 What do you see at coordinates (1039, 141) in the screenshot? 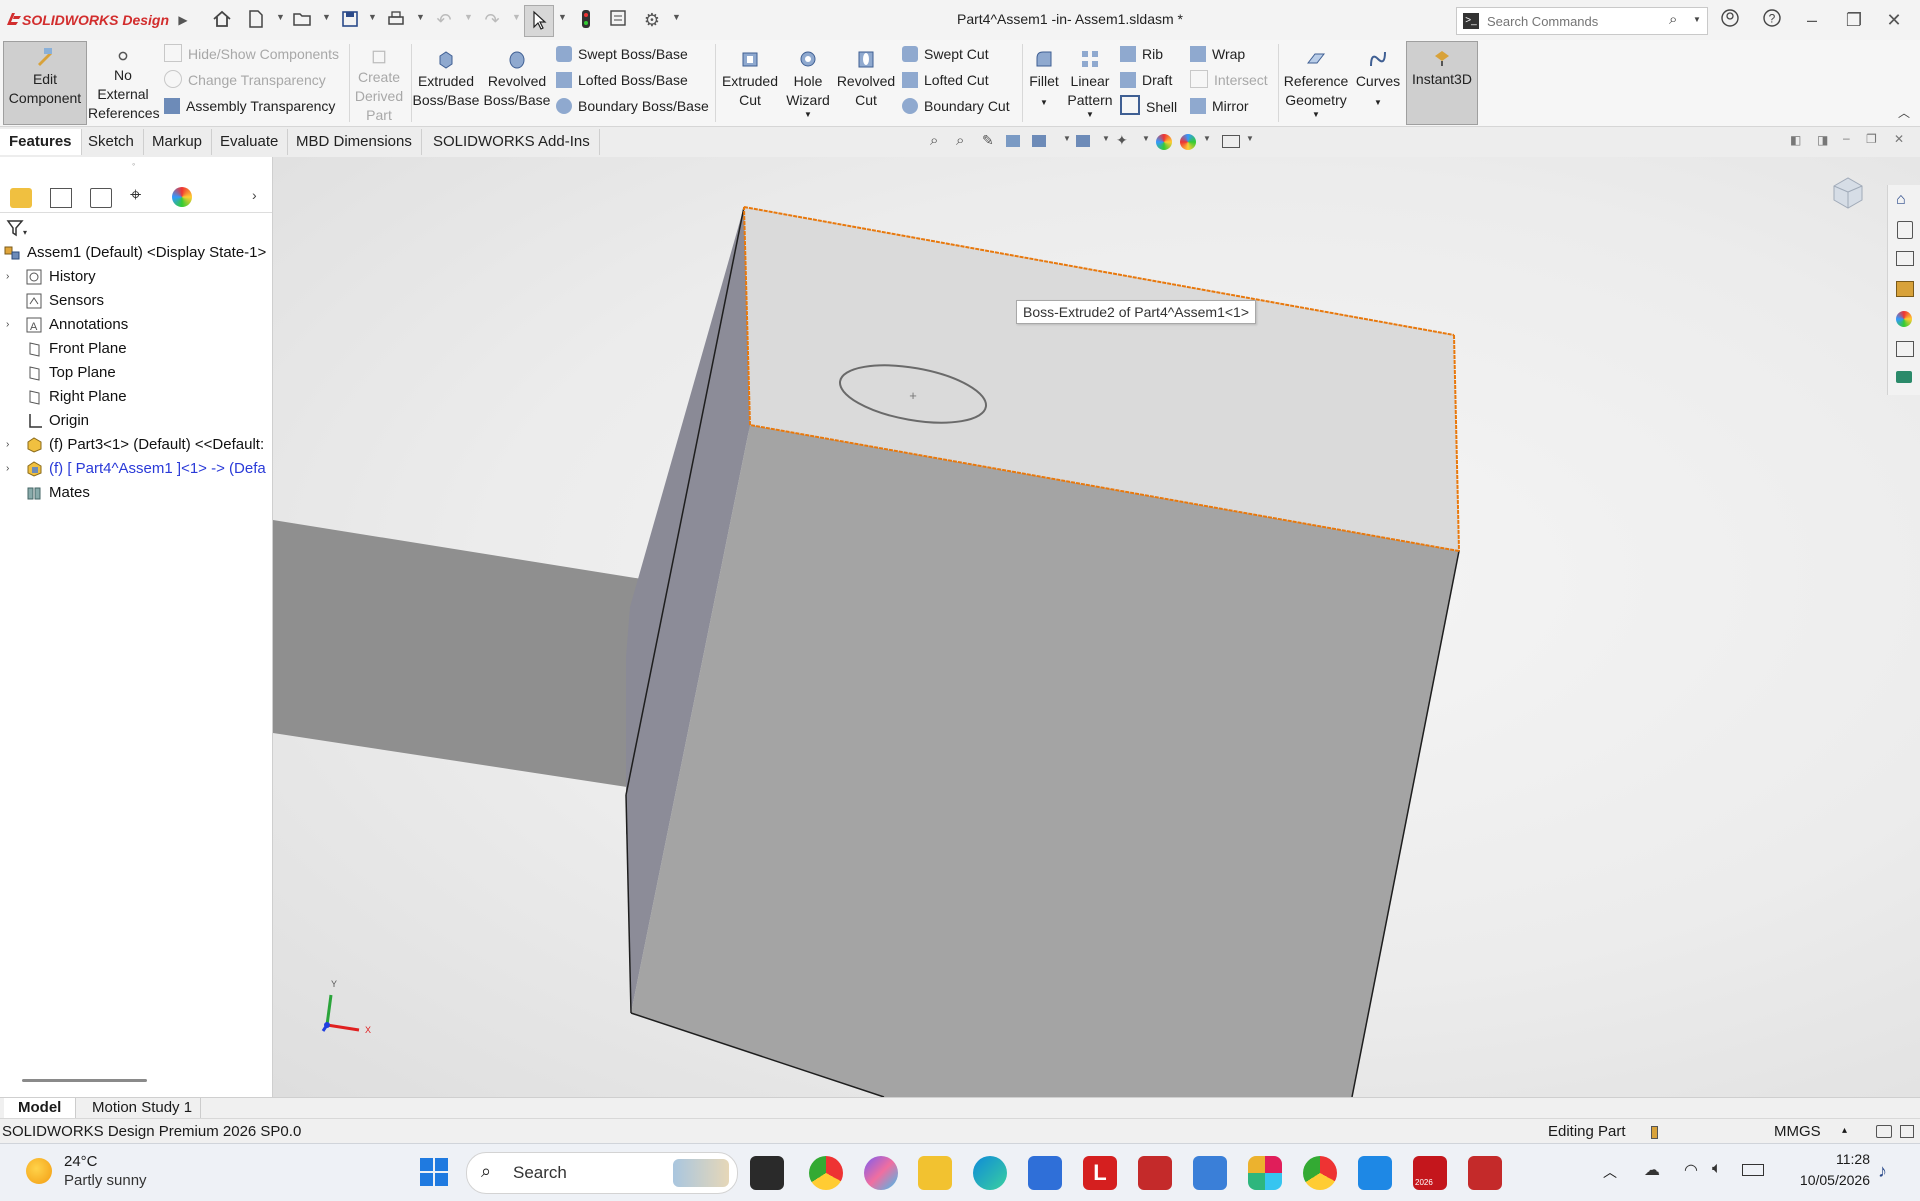
I see `view-orientation-icon` at bounding box center [1039, 141].